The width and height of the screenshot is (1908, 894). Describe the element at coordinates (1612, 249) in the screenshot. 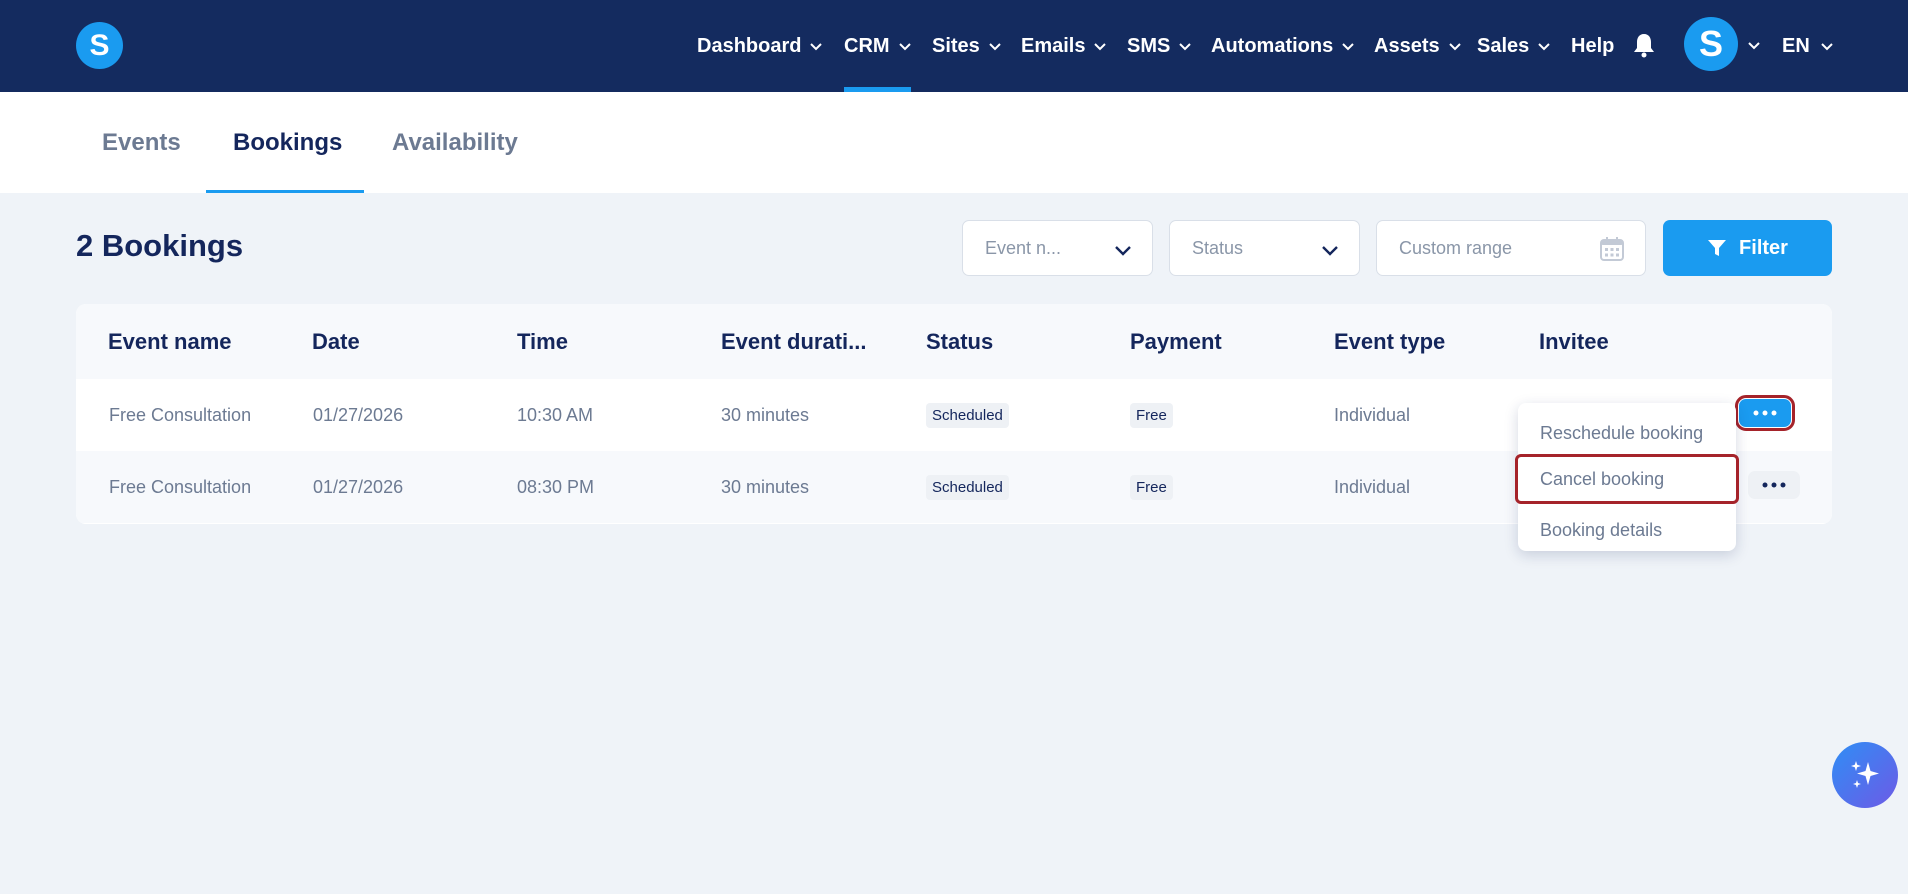

I see `calendar-icon` at that location.